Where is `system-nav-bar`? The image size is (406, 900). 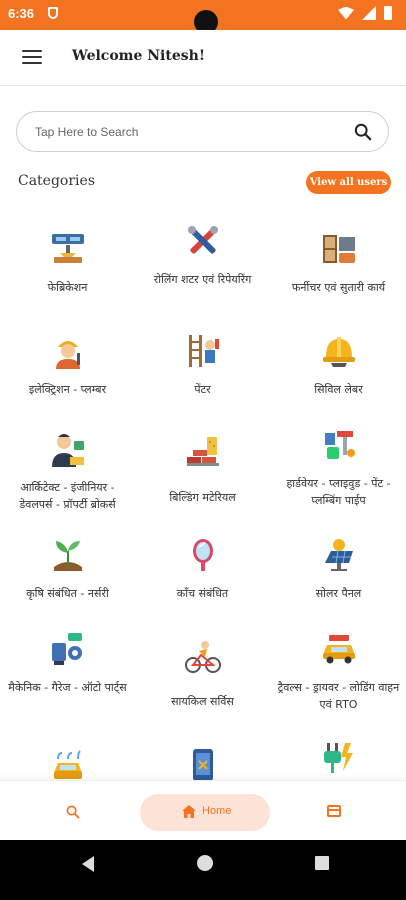
system-nav-bar is located at coordinates (203, 870).